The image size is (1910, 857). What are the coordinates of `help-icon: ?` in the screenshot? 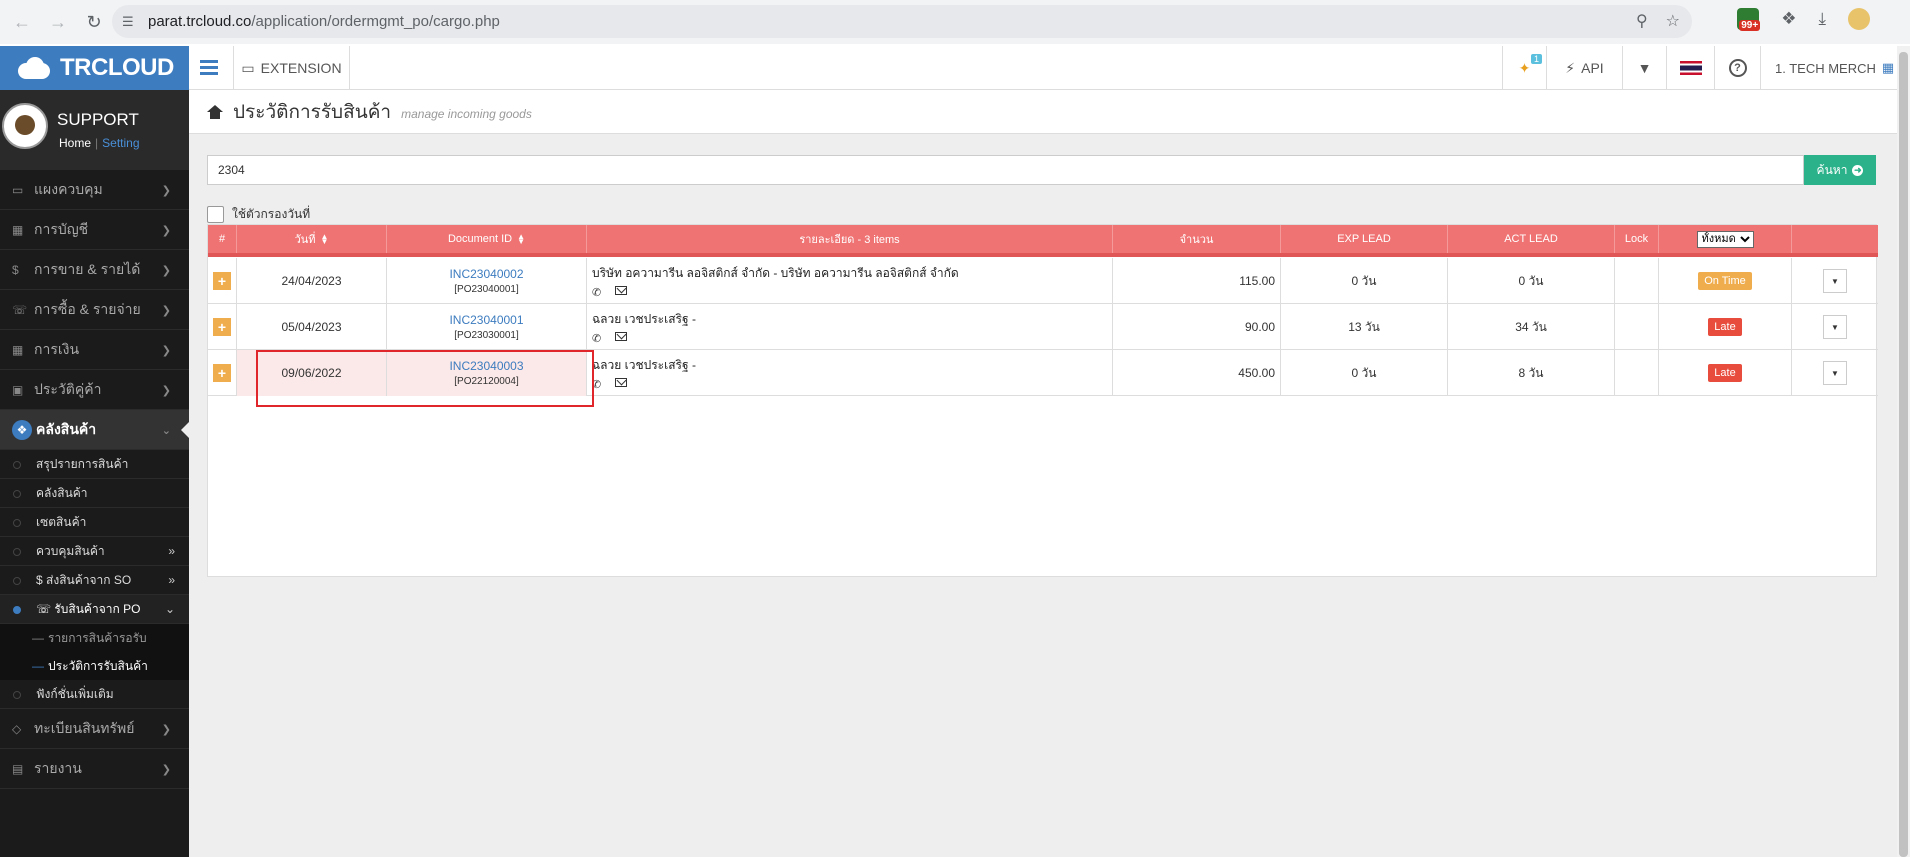 It's located at (1737, 68).